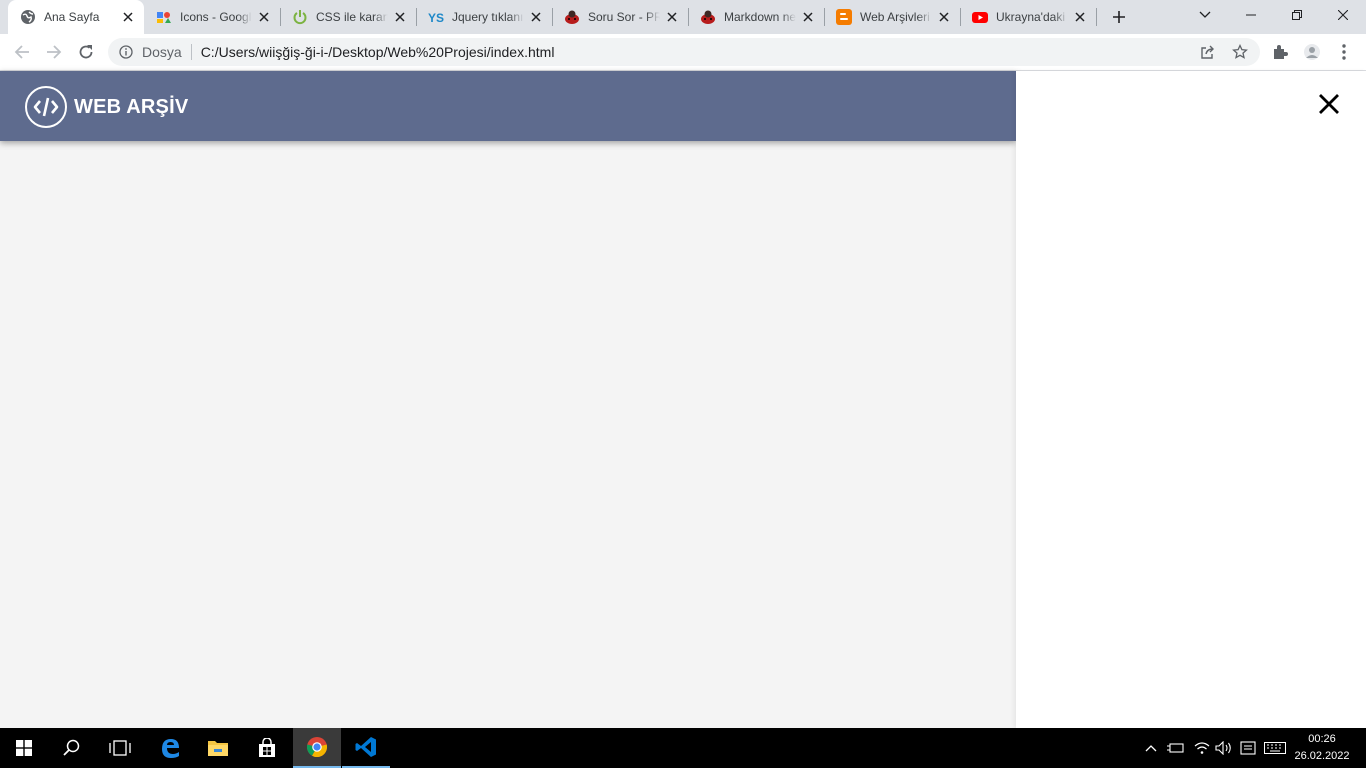 This screenshot has height=768, width=1366. I want to click on minimize-button, so click(1251, 15).